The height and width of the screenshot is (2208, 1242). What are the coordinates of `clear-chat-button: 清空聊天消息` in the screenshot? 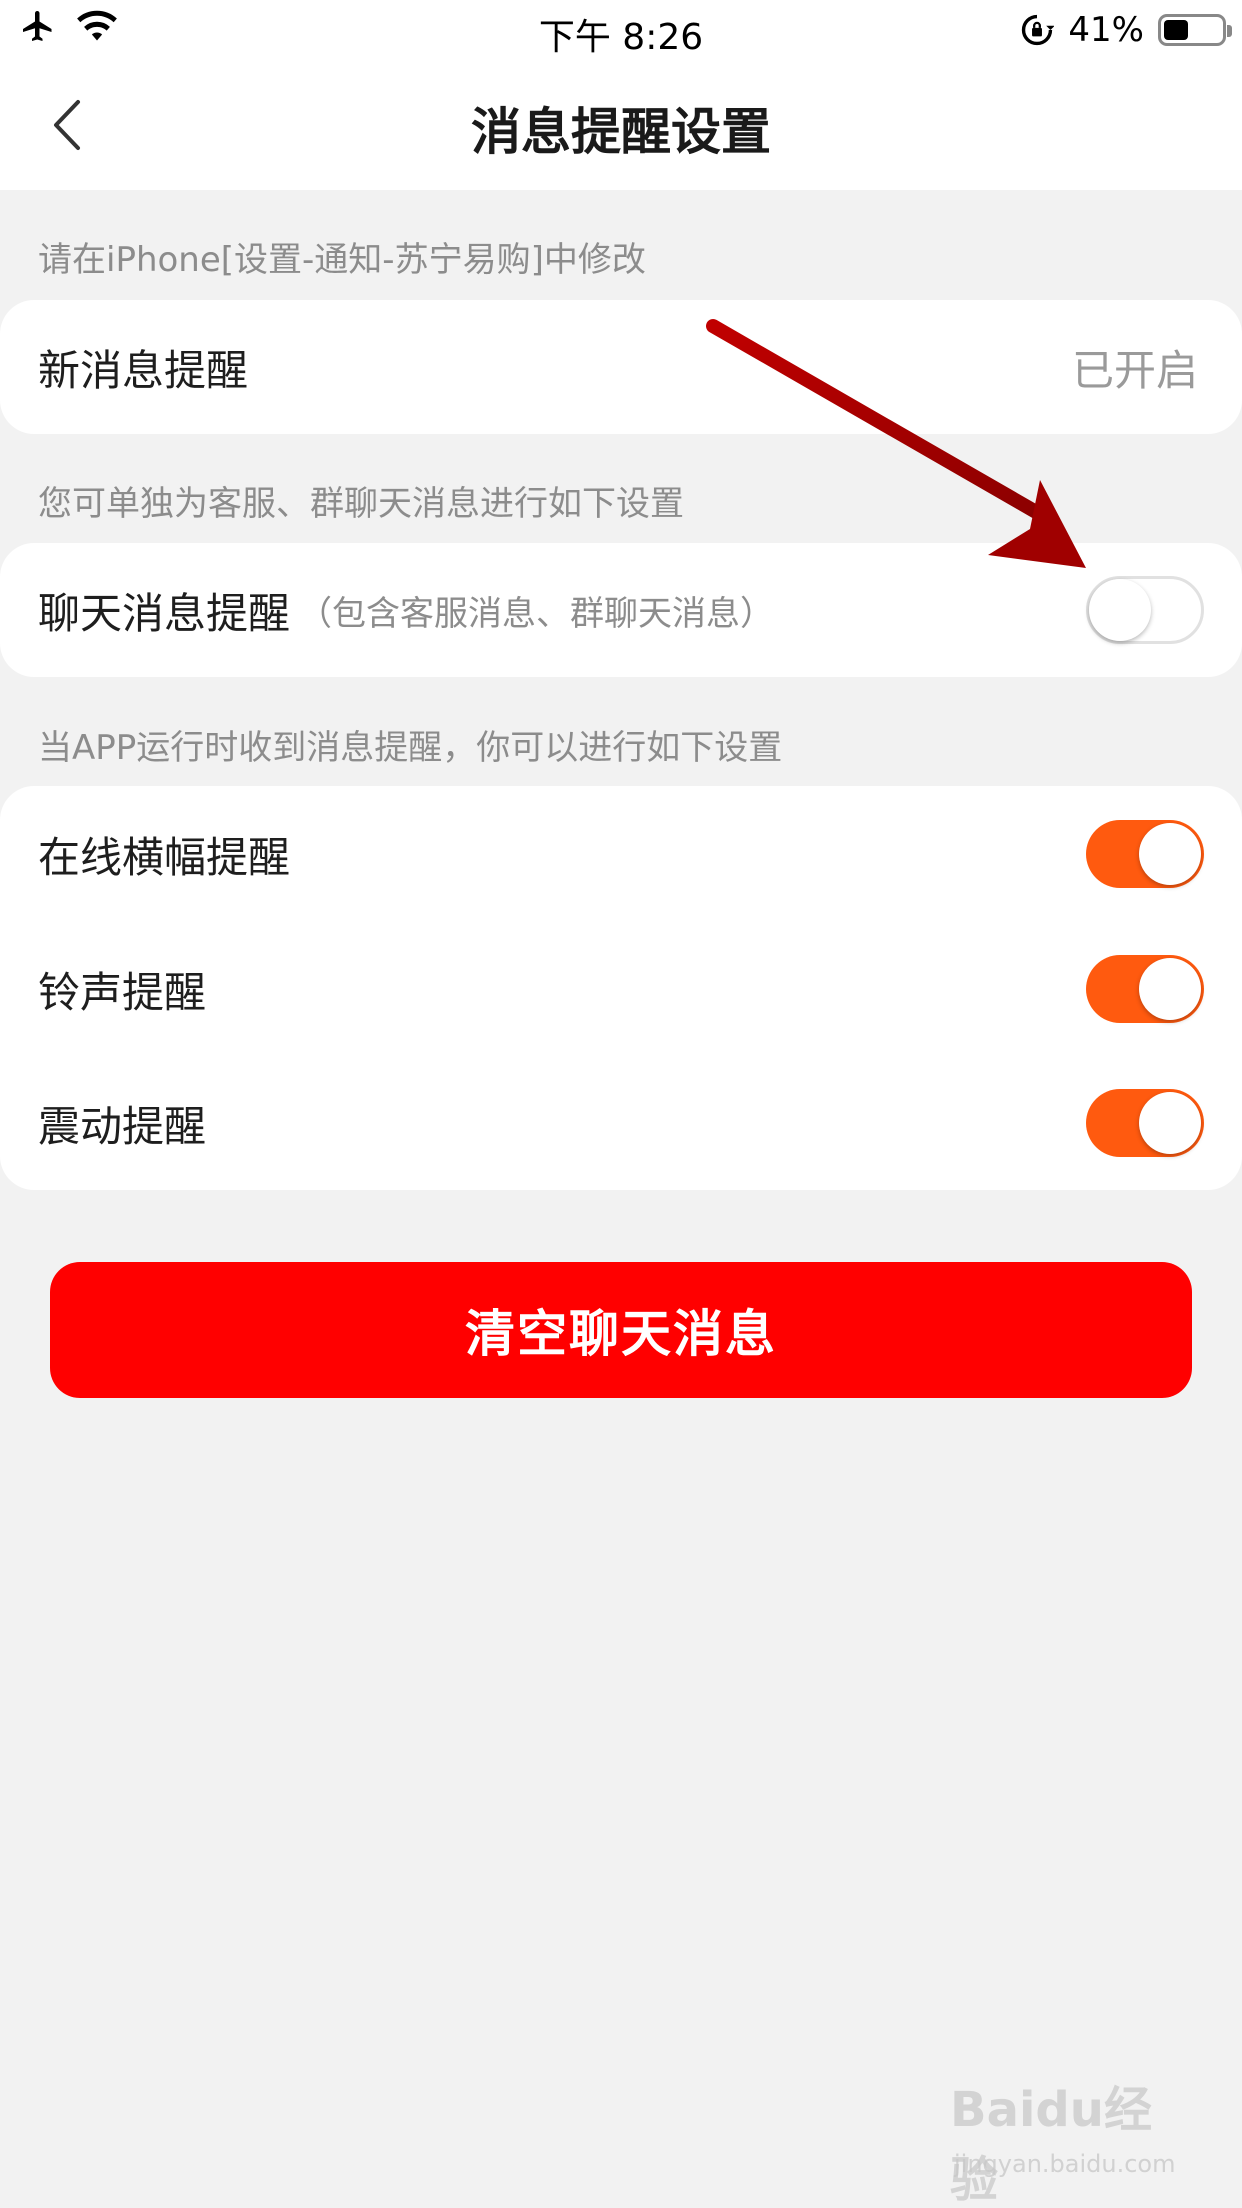 It's located at (621, 1330).